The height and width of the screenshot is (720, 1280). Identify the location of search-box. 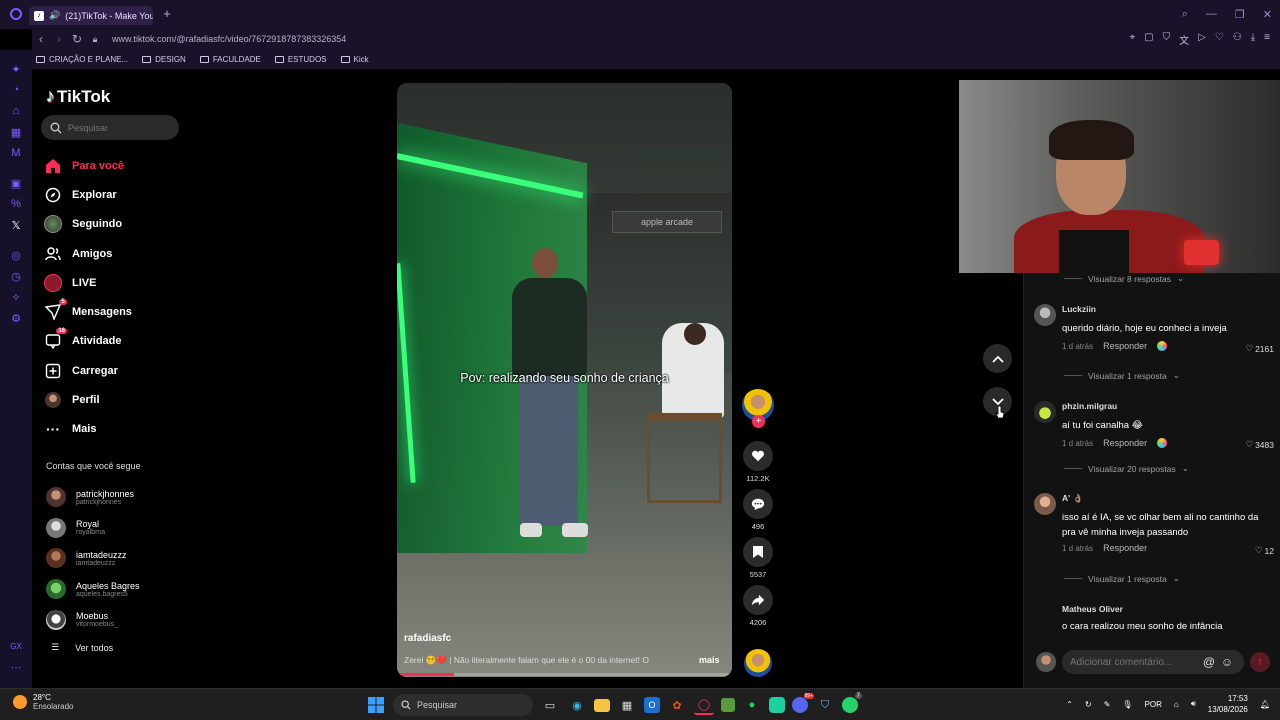
(110, 127).